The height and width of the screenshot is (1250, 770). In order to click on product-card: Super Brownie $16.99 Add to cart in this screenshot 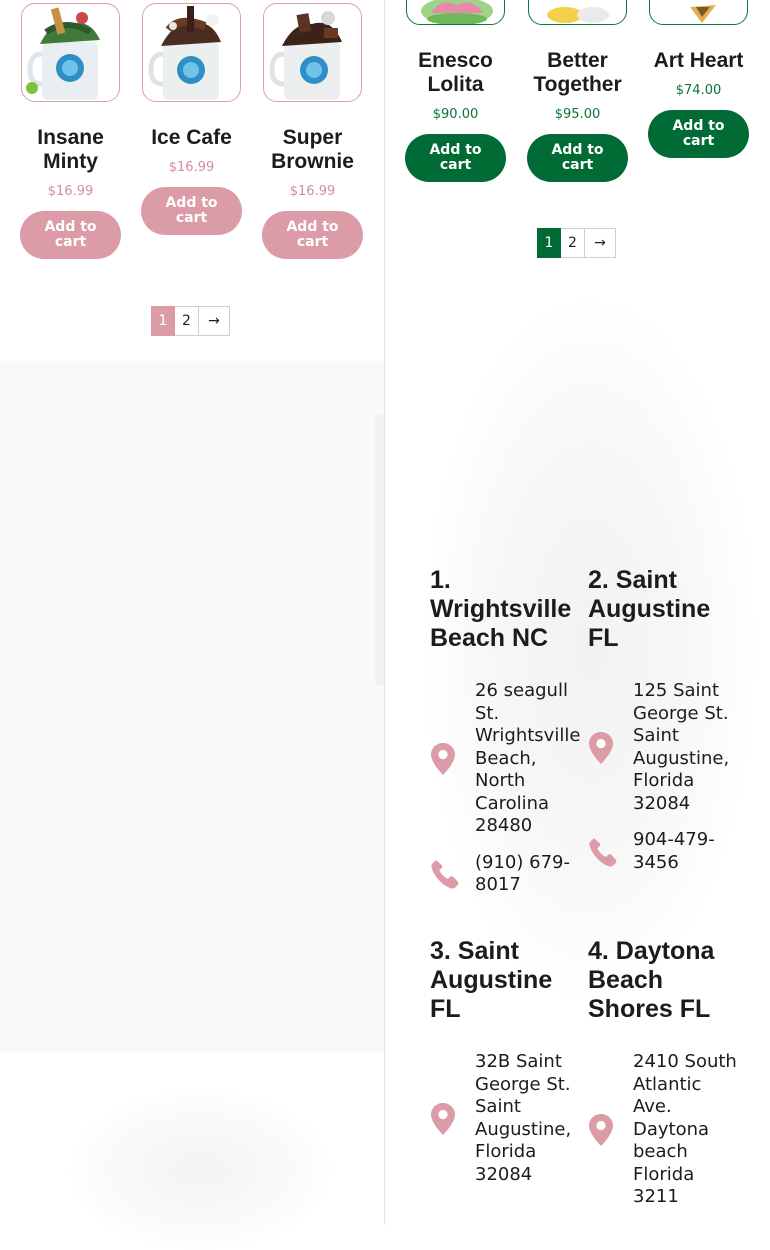, I will do `click(312, 131)`.